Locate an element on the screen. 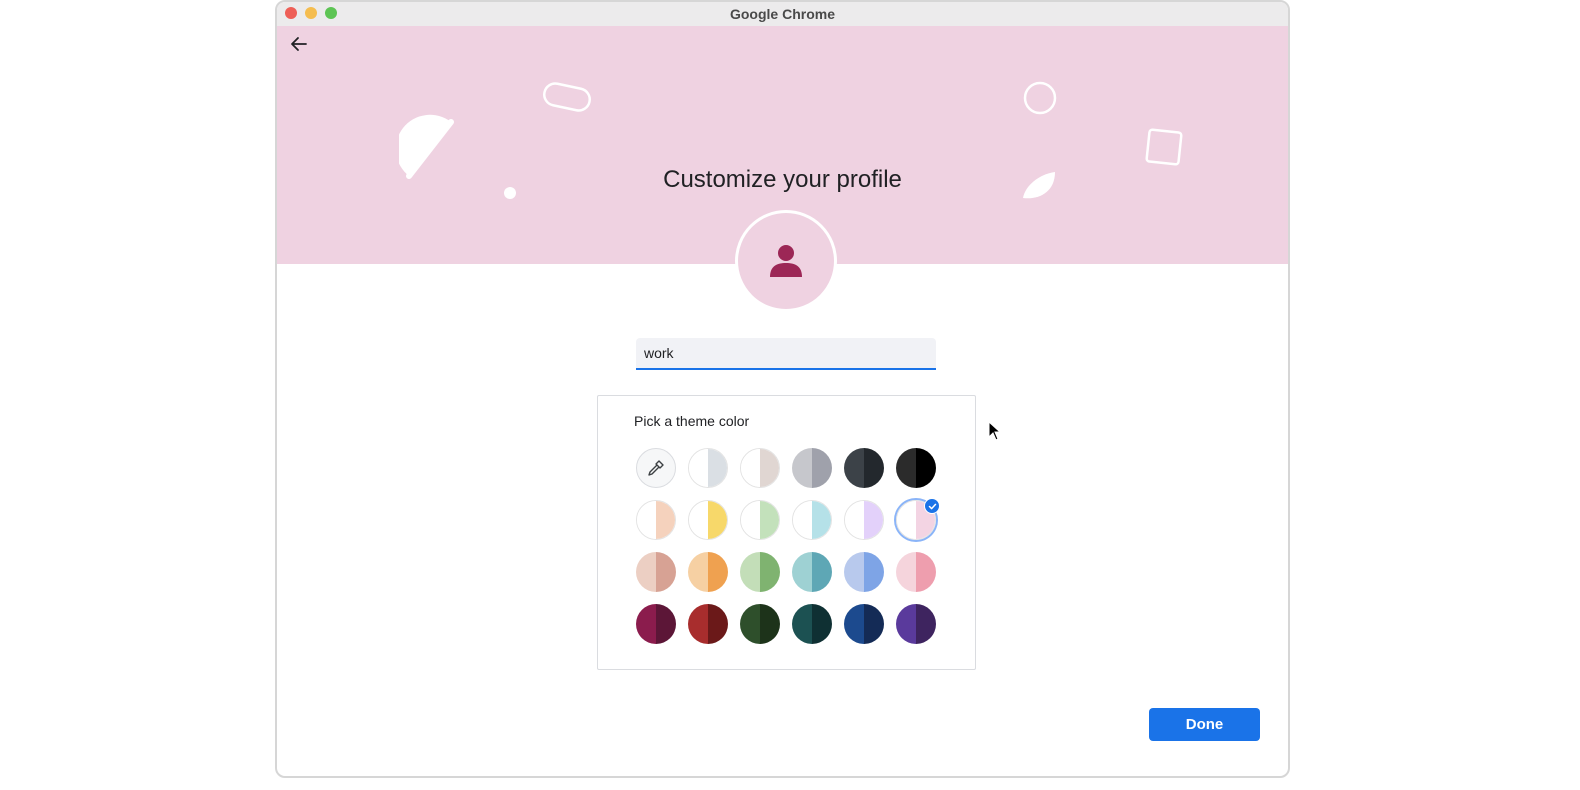  decorative-pill-shape is located at coordinates (567, 97).